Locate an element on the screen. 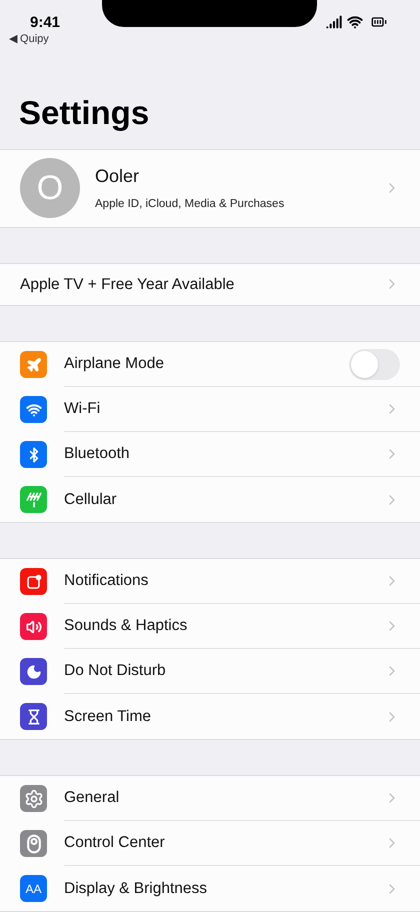  row-label: Screen Time is located at coordinates (108, 716).